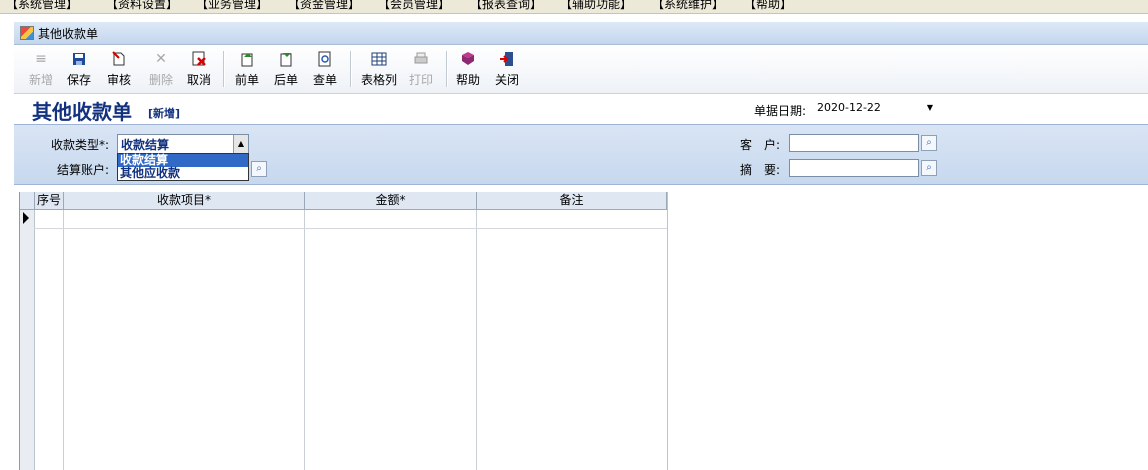 This screenshot has height=470, width=1148. What do you see at coordinates (145, 145) in the screenshot?
I see `receipt-type-value: 收款结算` at bounding box center [145, 145].